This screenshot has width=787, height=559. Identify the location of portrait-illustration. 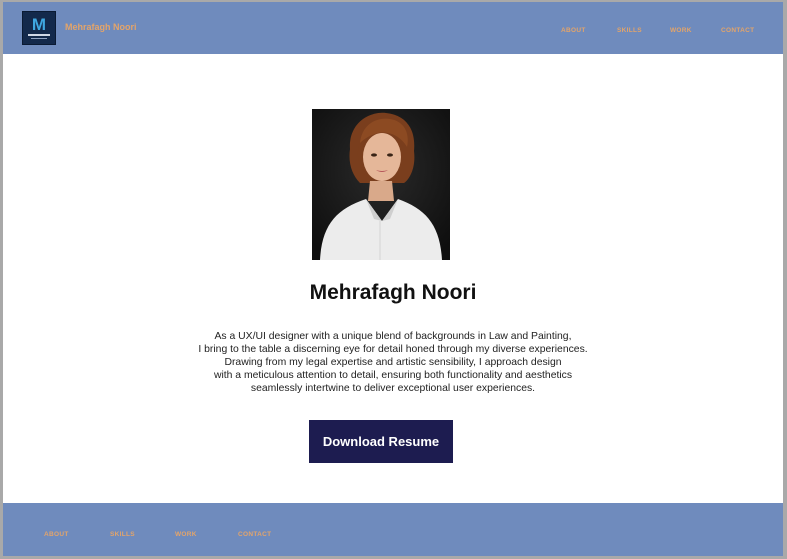
(381, 184).